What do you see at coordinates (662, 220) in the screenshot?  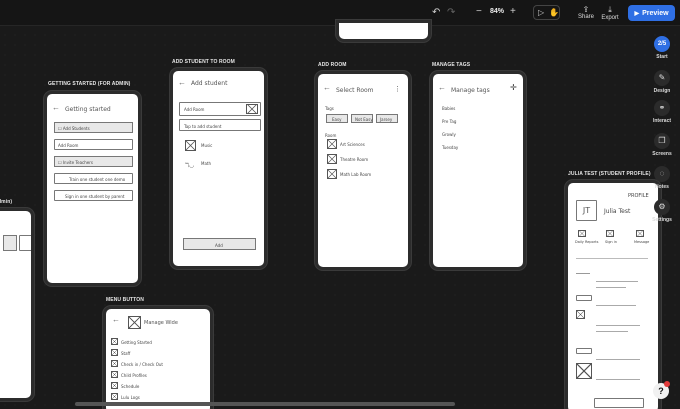 I see `settings-label: Settings` at bounding box center [662, 220].